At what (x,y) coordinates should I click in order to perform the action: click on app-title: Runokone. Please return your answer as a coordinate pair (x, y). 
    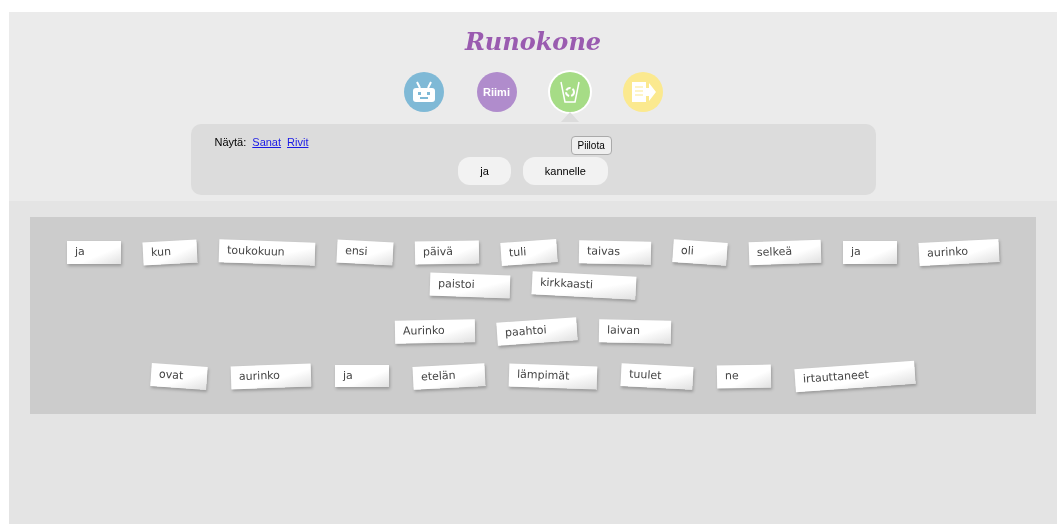
    Looking at the image, I should click on (533, 42).